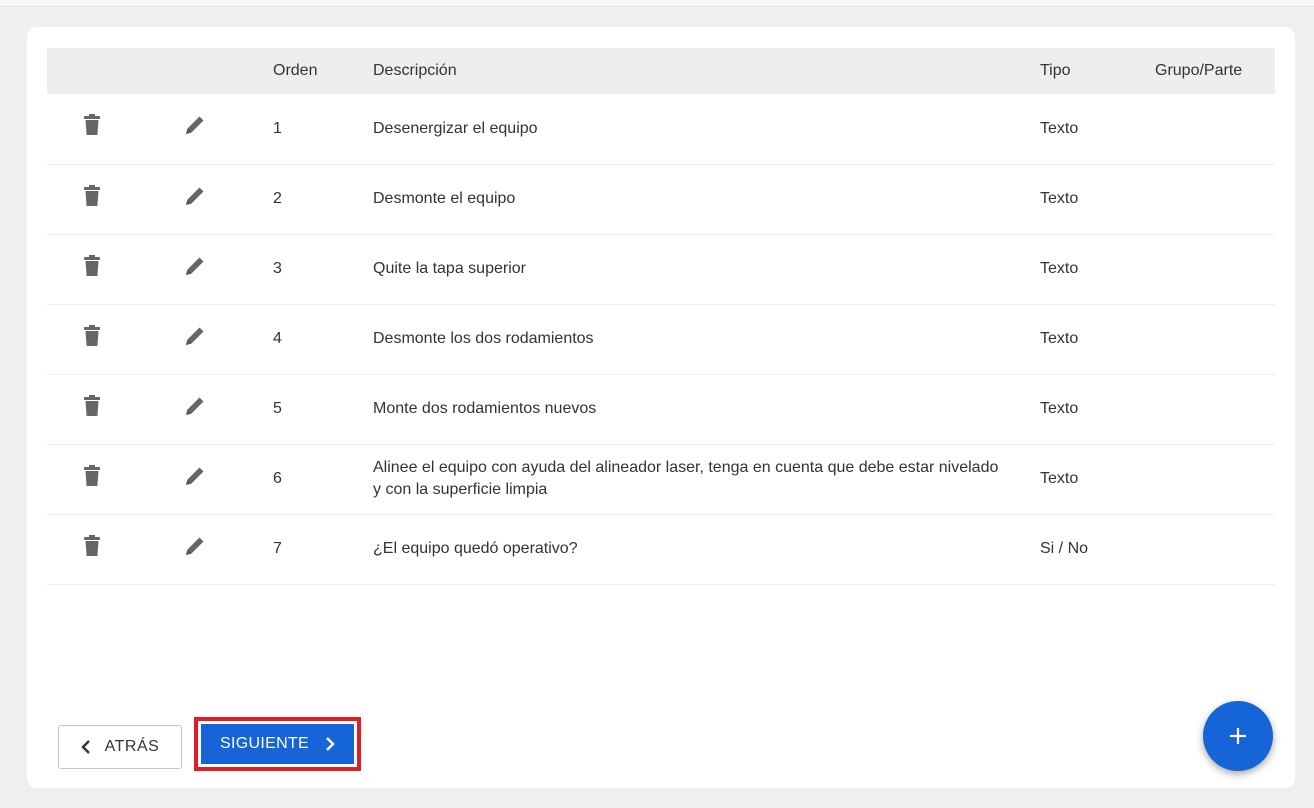  What do you see at coordinates (295, 70) in the screenshot?
I see `header-order: Orden` at bounding box center [295, 70].